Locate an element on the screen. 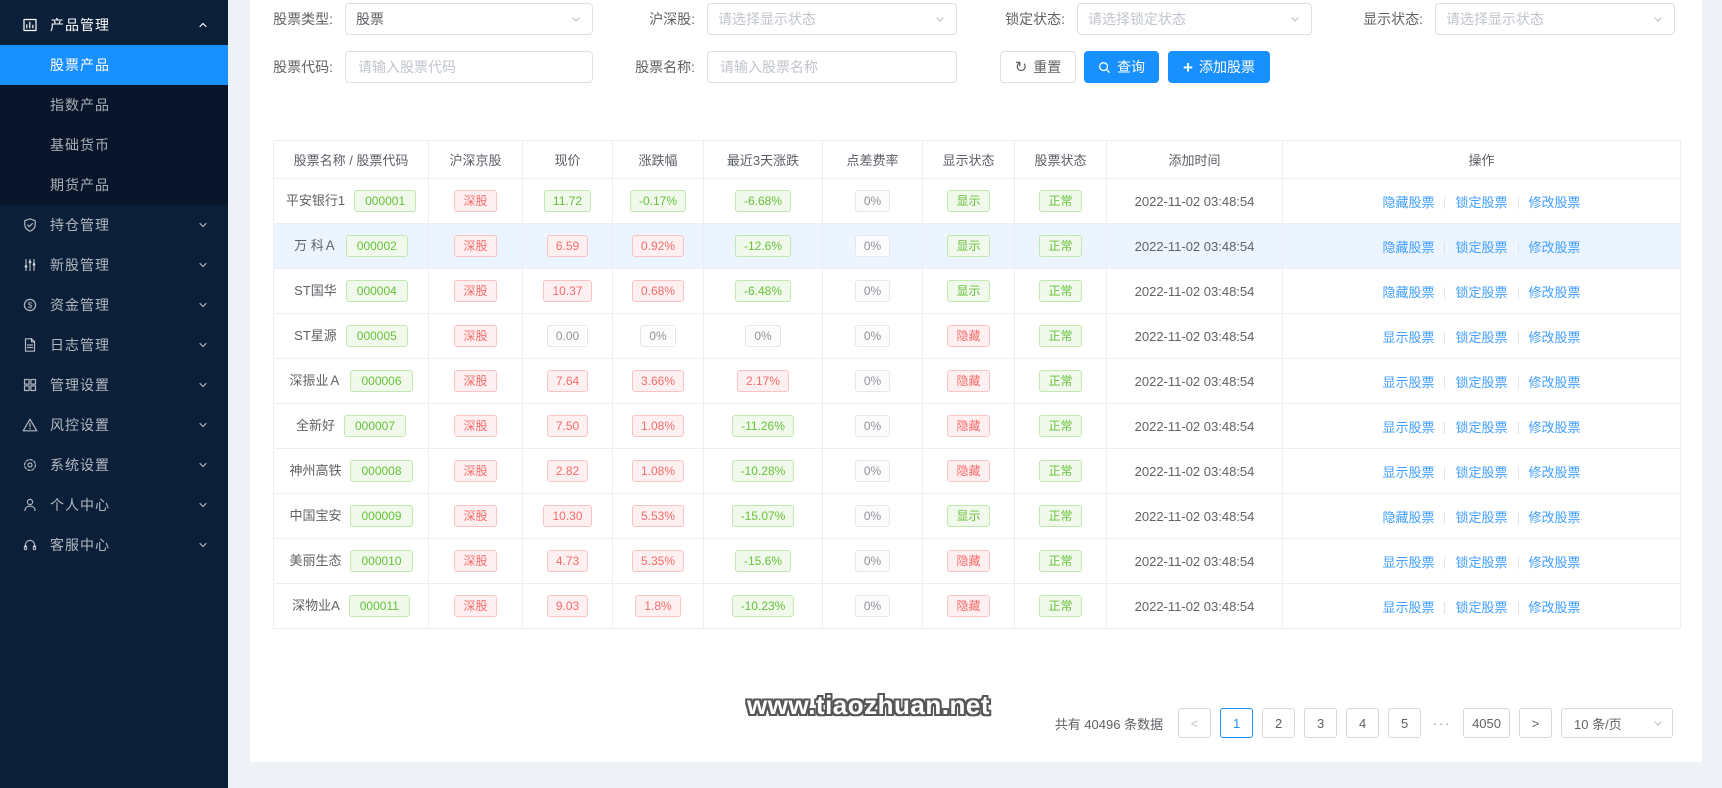 The height and width of the screenshot is (788, 1722). sidebar-item: 个人中心 is located at coordinates (114, 505).